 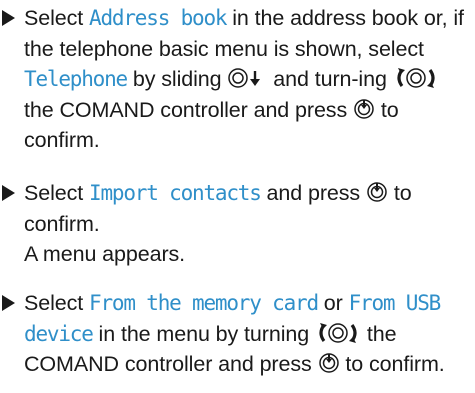 What do you see at coordinates (76, 79) in the screenshot?
I see `menu-item-telephone: Telephone` at bounding box center [76, 79].